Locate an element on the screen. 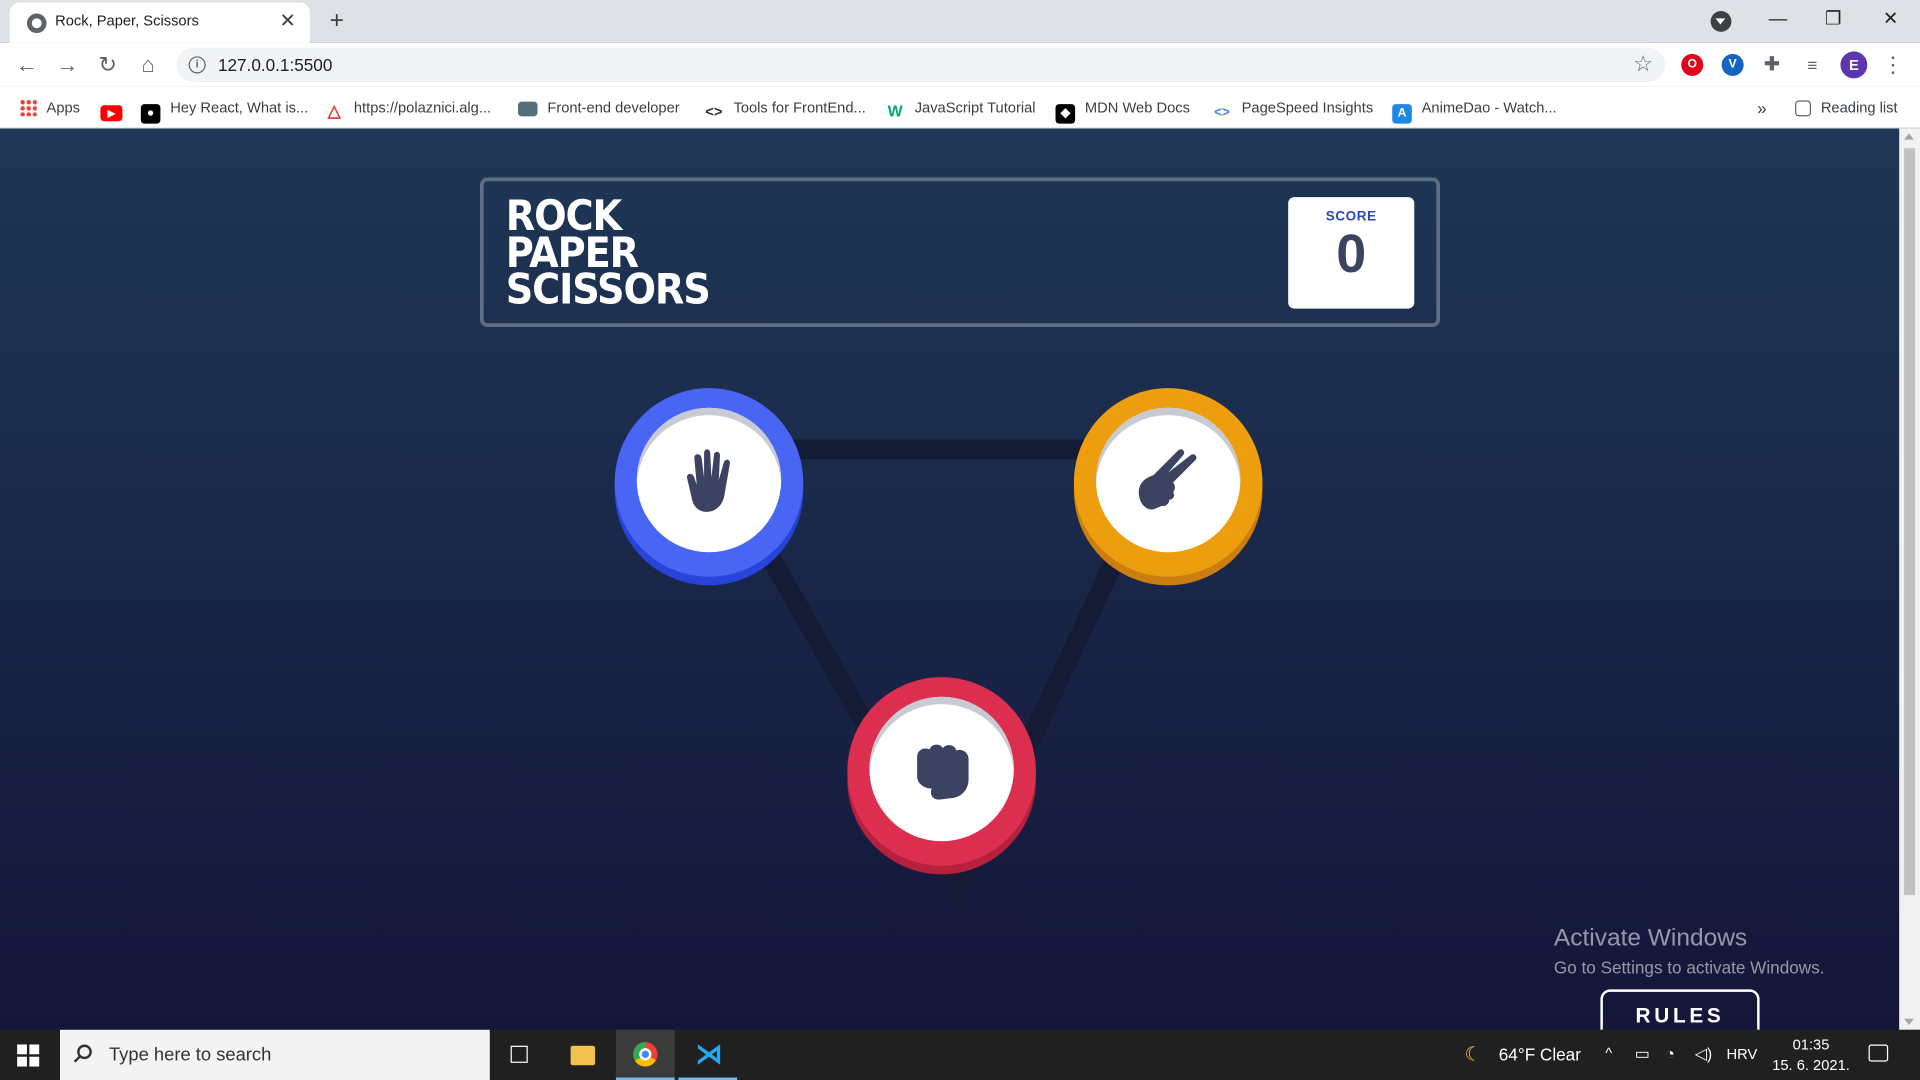 The height and width of the screenshot is (1080, 1920). youtube-icon: ▶ is located at coordinates (111, 113).